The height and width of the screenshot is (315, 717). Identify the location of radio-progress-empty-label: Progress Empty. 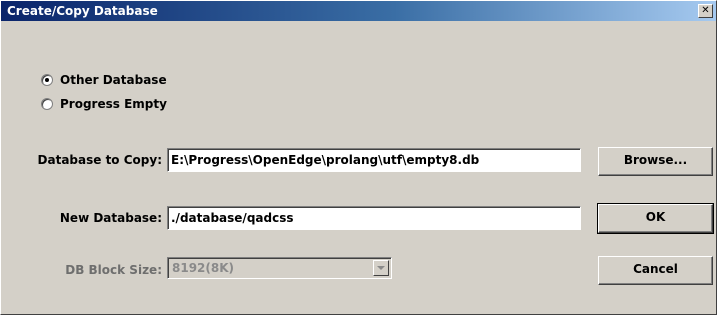
(113, 104).